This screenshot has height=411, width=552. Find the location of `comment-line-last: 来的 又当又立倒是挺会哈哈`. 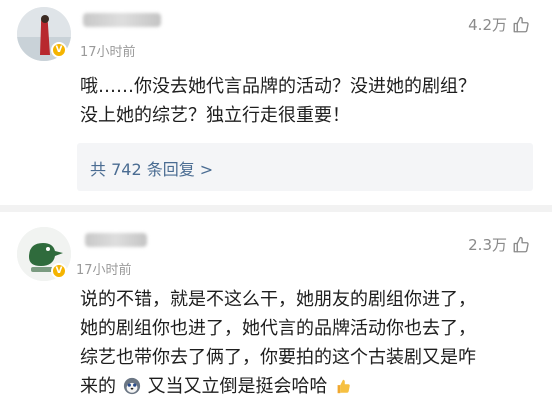

comment-line-last: 来的 又当又立倒是挺会哈哈 is located at coordinates (310, 386).